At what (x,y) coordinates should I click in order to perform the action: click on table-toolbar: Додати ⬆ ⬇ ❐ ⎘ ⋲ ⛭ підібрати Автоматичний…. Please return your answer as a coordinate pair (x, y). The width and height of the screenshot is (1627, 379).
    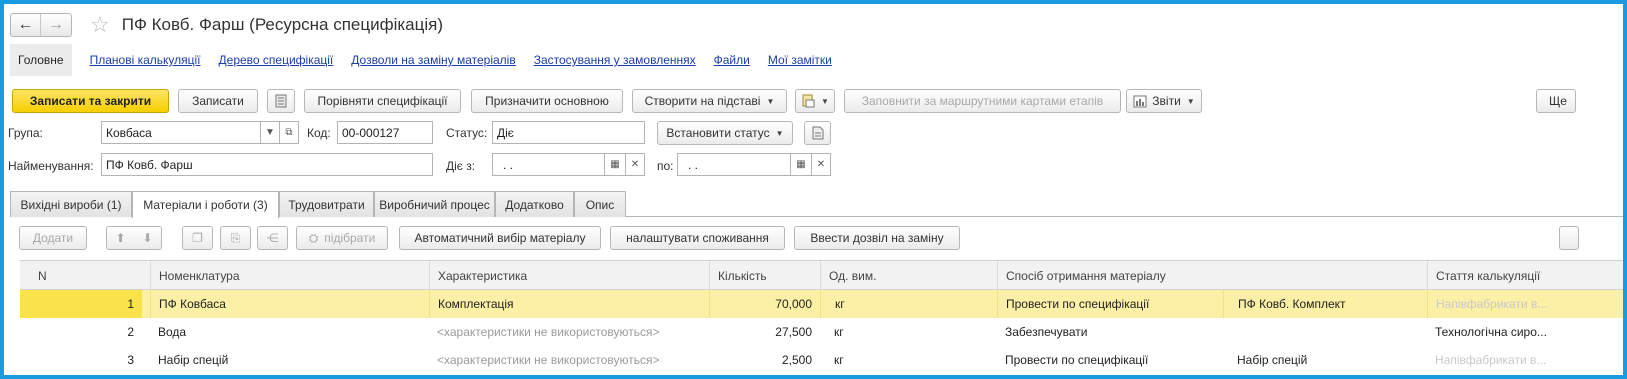
    Looking at the image, I should click on (813, 239).